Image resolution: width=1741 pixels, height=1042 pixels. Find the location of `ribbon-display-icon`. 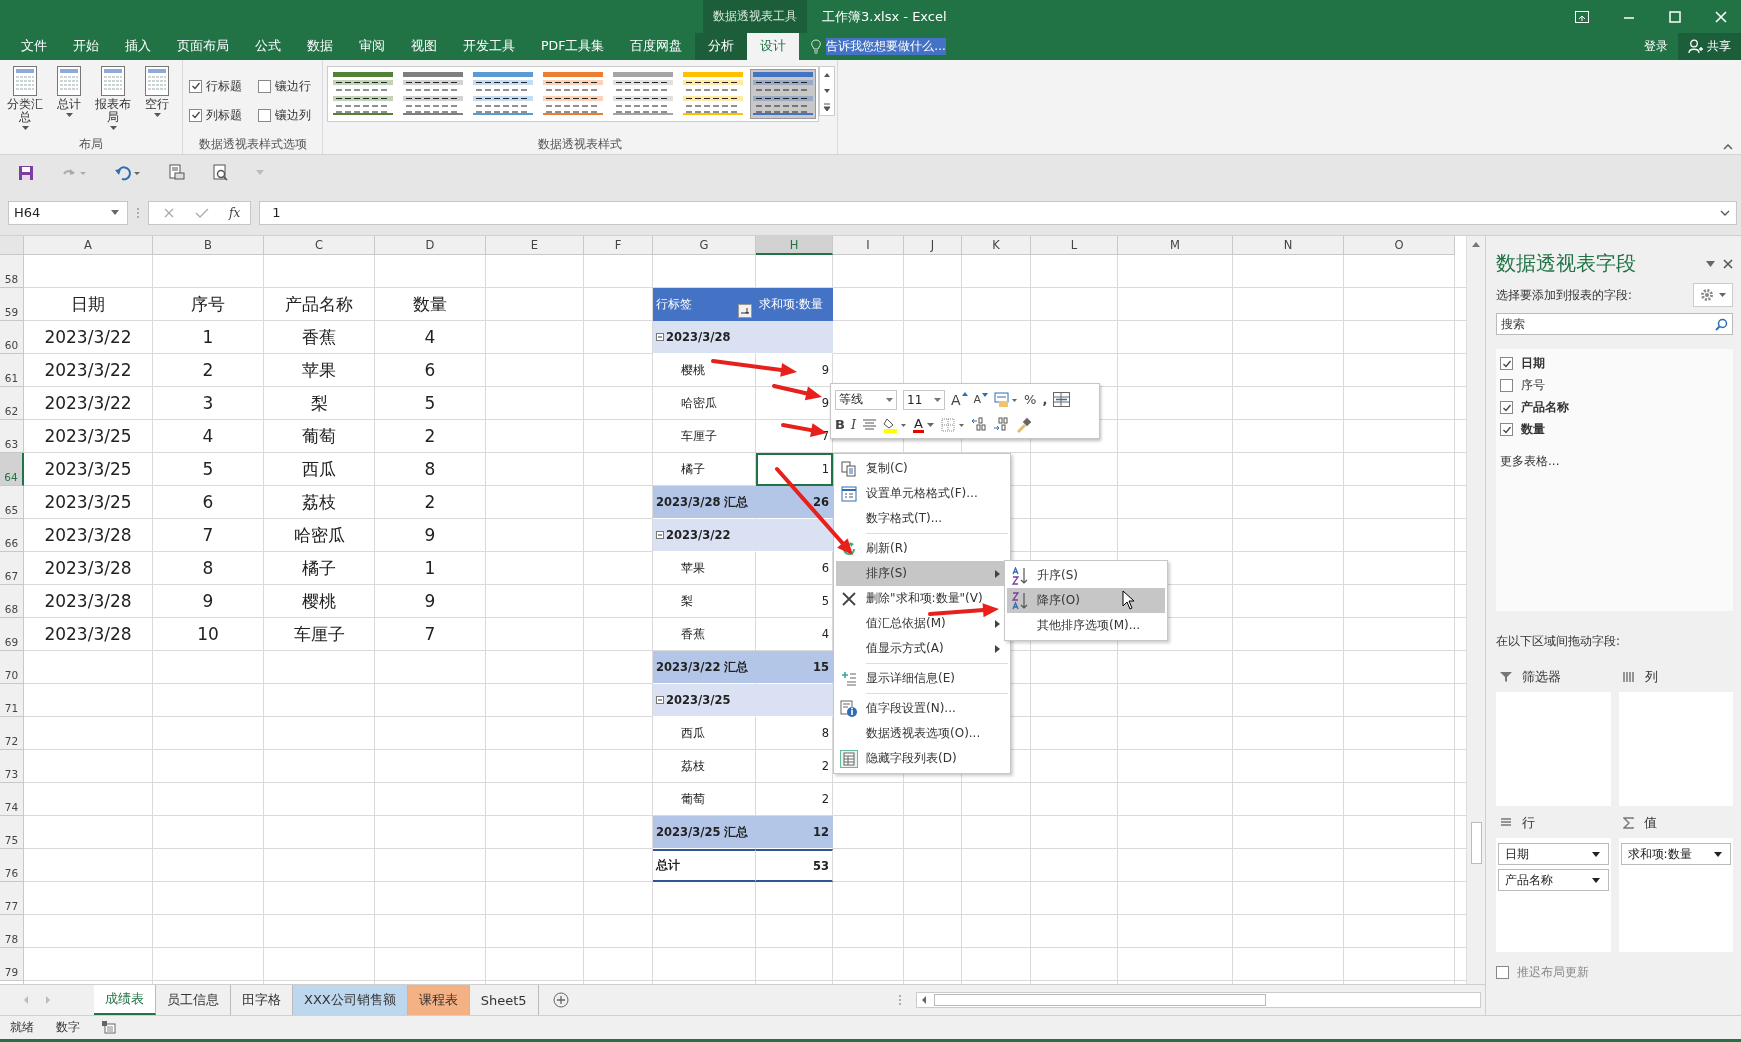

ribbon-display-icon is located at coordinates (1582, 16).